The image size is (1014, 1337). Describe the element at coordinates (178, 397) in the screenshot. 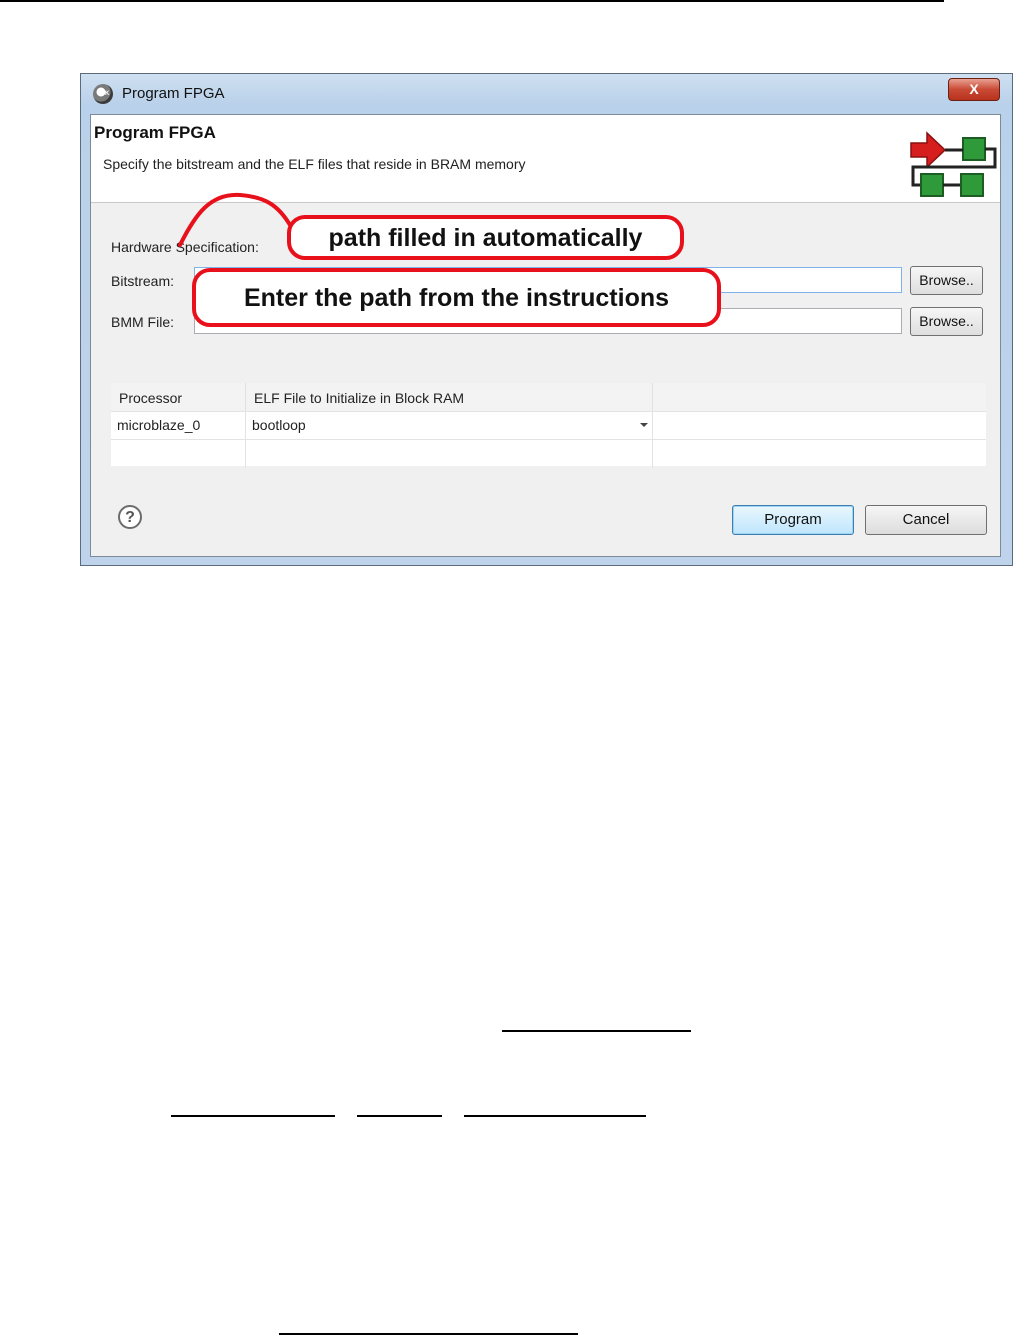

I see `column-header-processor: Processor` at that location.